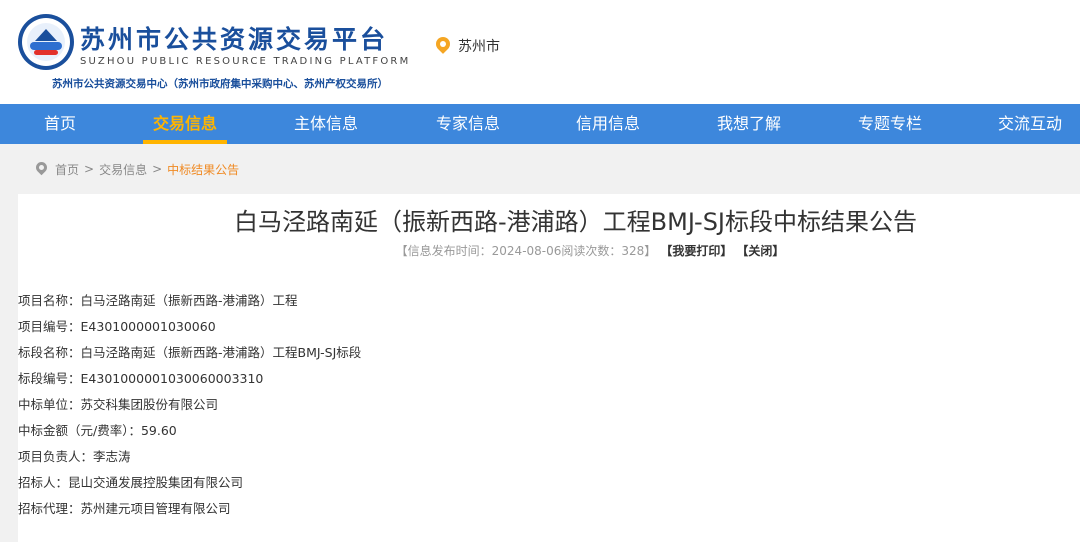 Image resolution: width=1080 pixels, height=542 pixels. I want to click on nav-item-entity-info: 主体信息, so click(326, 124).